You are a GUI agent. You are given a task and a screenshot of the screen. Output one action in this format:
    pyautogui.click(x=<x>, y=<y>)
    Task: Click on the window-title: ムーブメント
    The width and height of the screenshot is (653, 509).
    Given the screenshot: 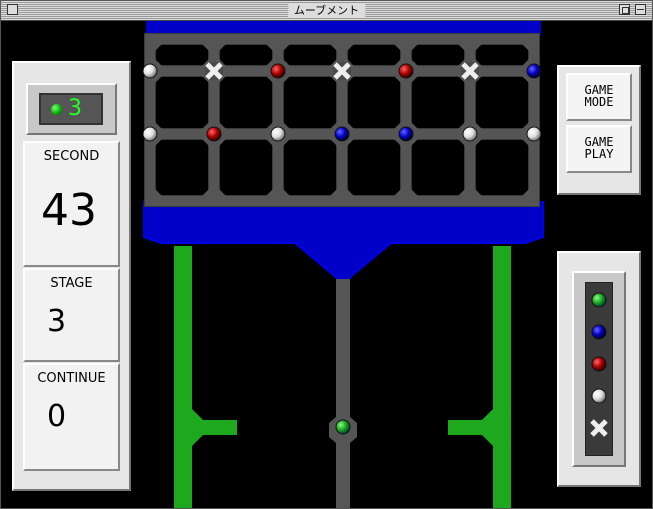 What is the action you would take?
    pyautogui.click(x=326, y=10)
    